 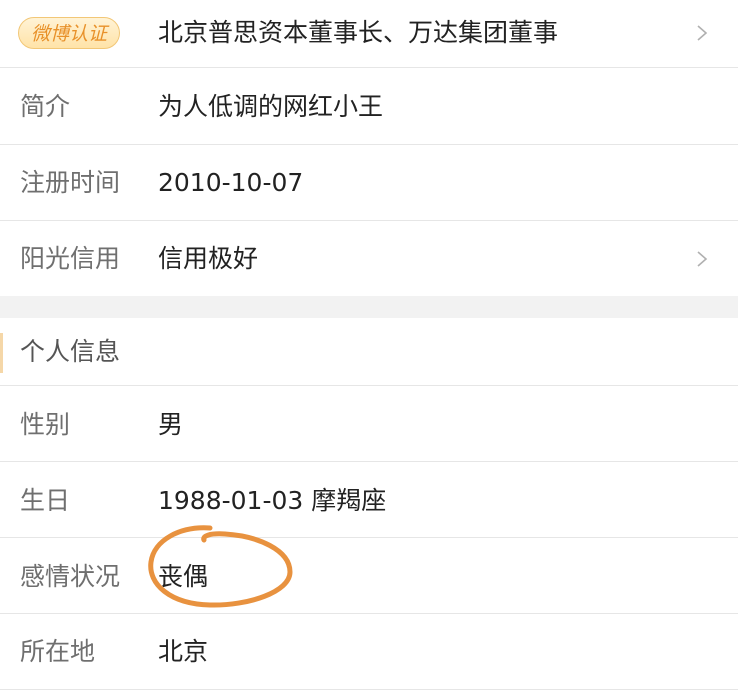 I want to click on section-title: 个人信息, so click(x=70, y=351).